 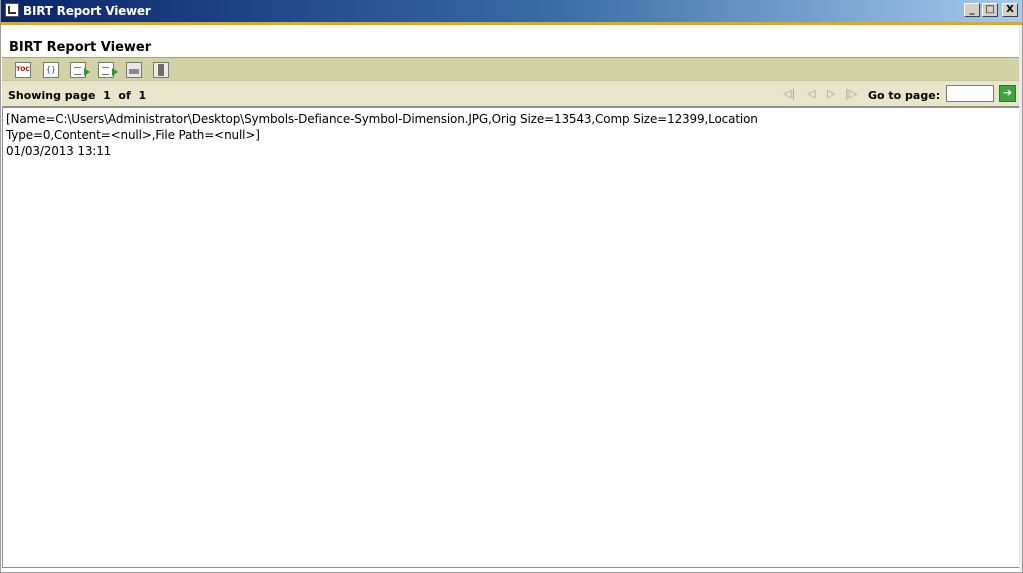 What do you see at coordinates (970, 93) in the screenshot?
I see `go-to-page-input` at bounding box center [970, 93].